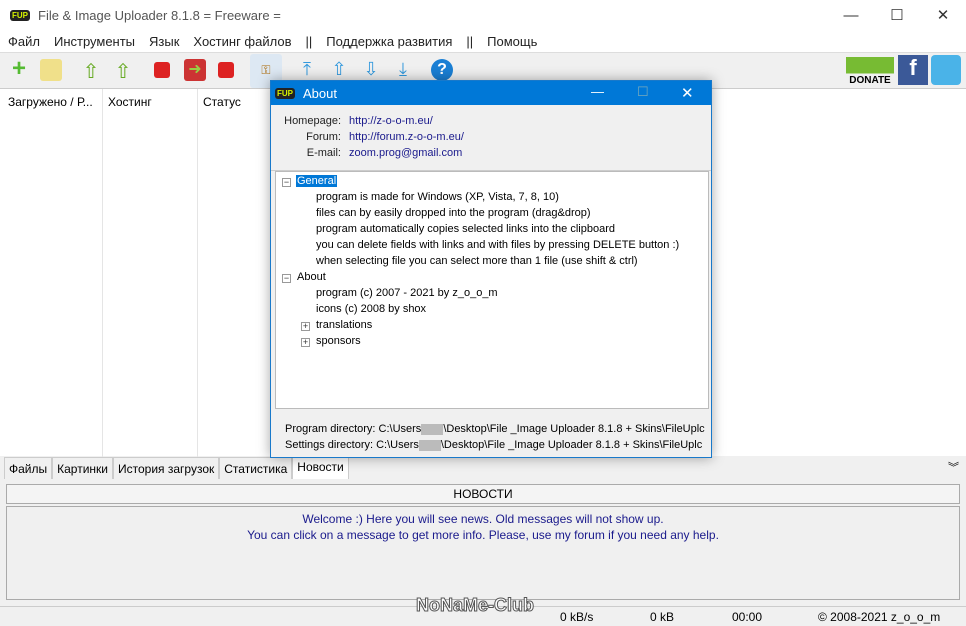 The height and width of the screenshot is (626, 966). What do you see at coordinates (222, 102) in the screenshot?
I see `column-status: Статус` at bounding box center [222, 102].